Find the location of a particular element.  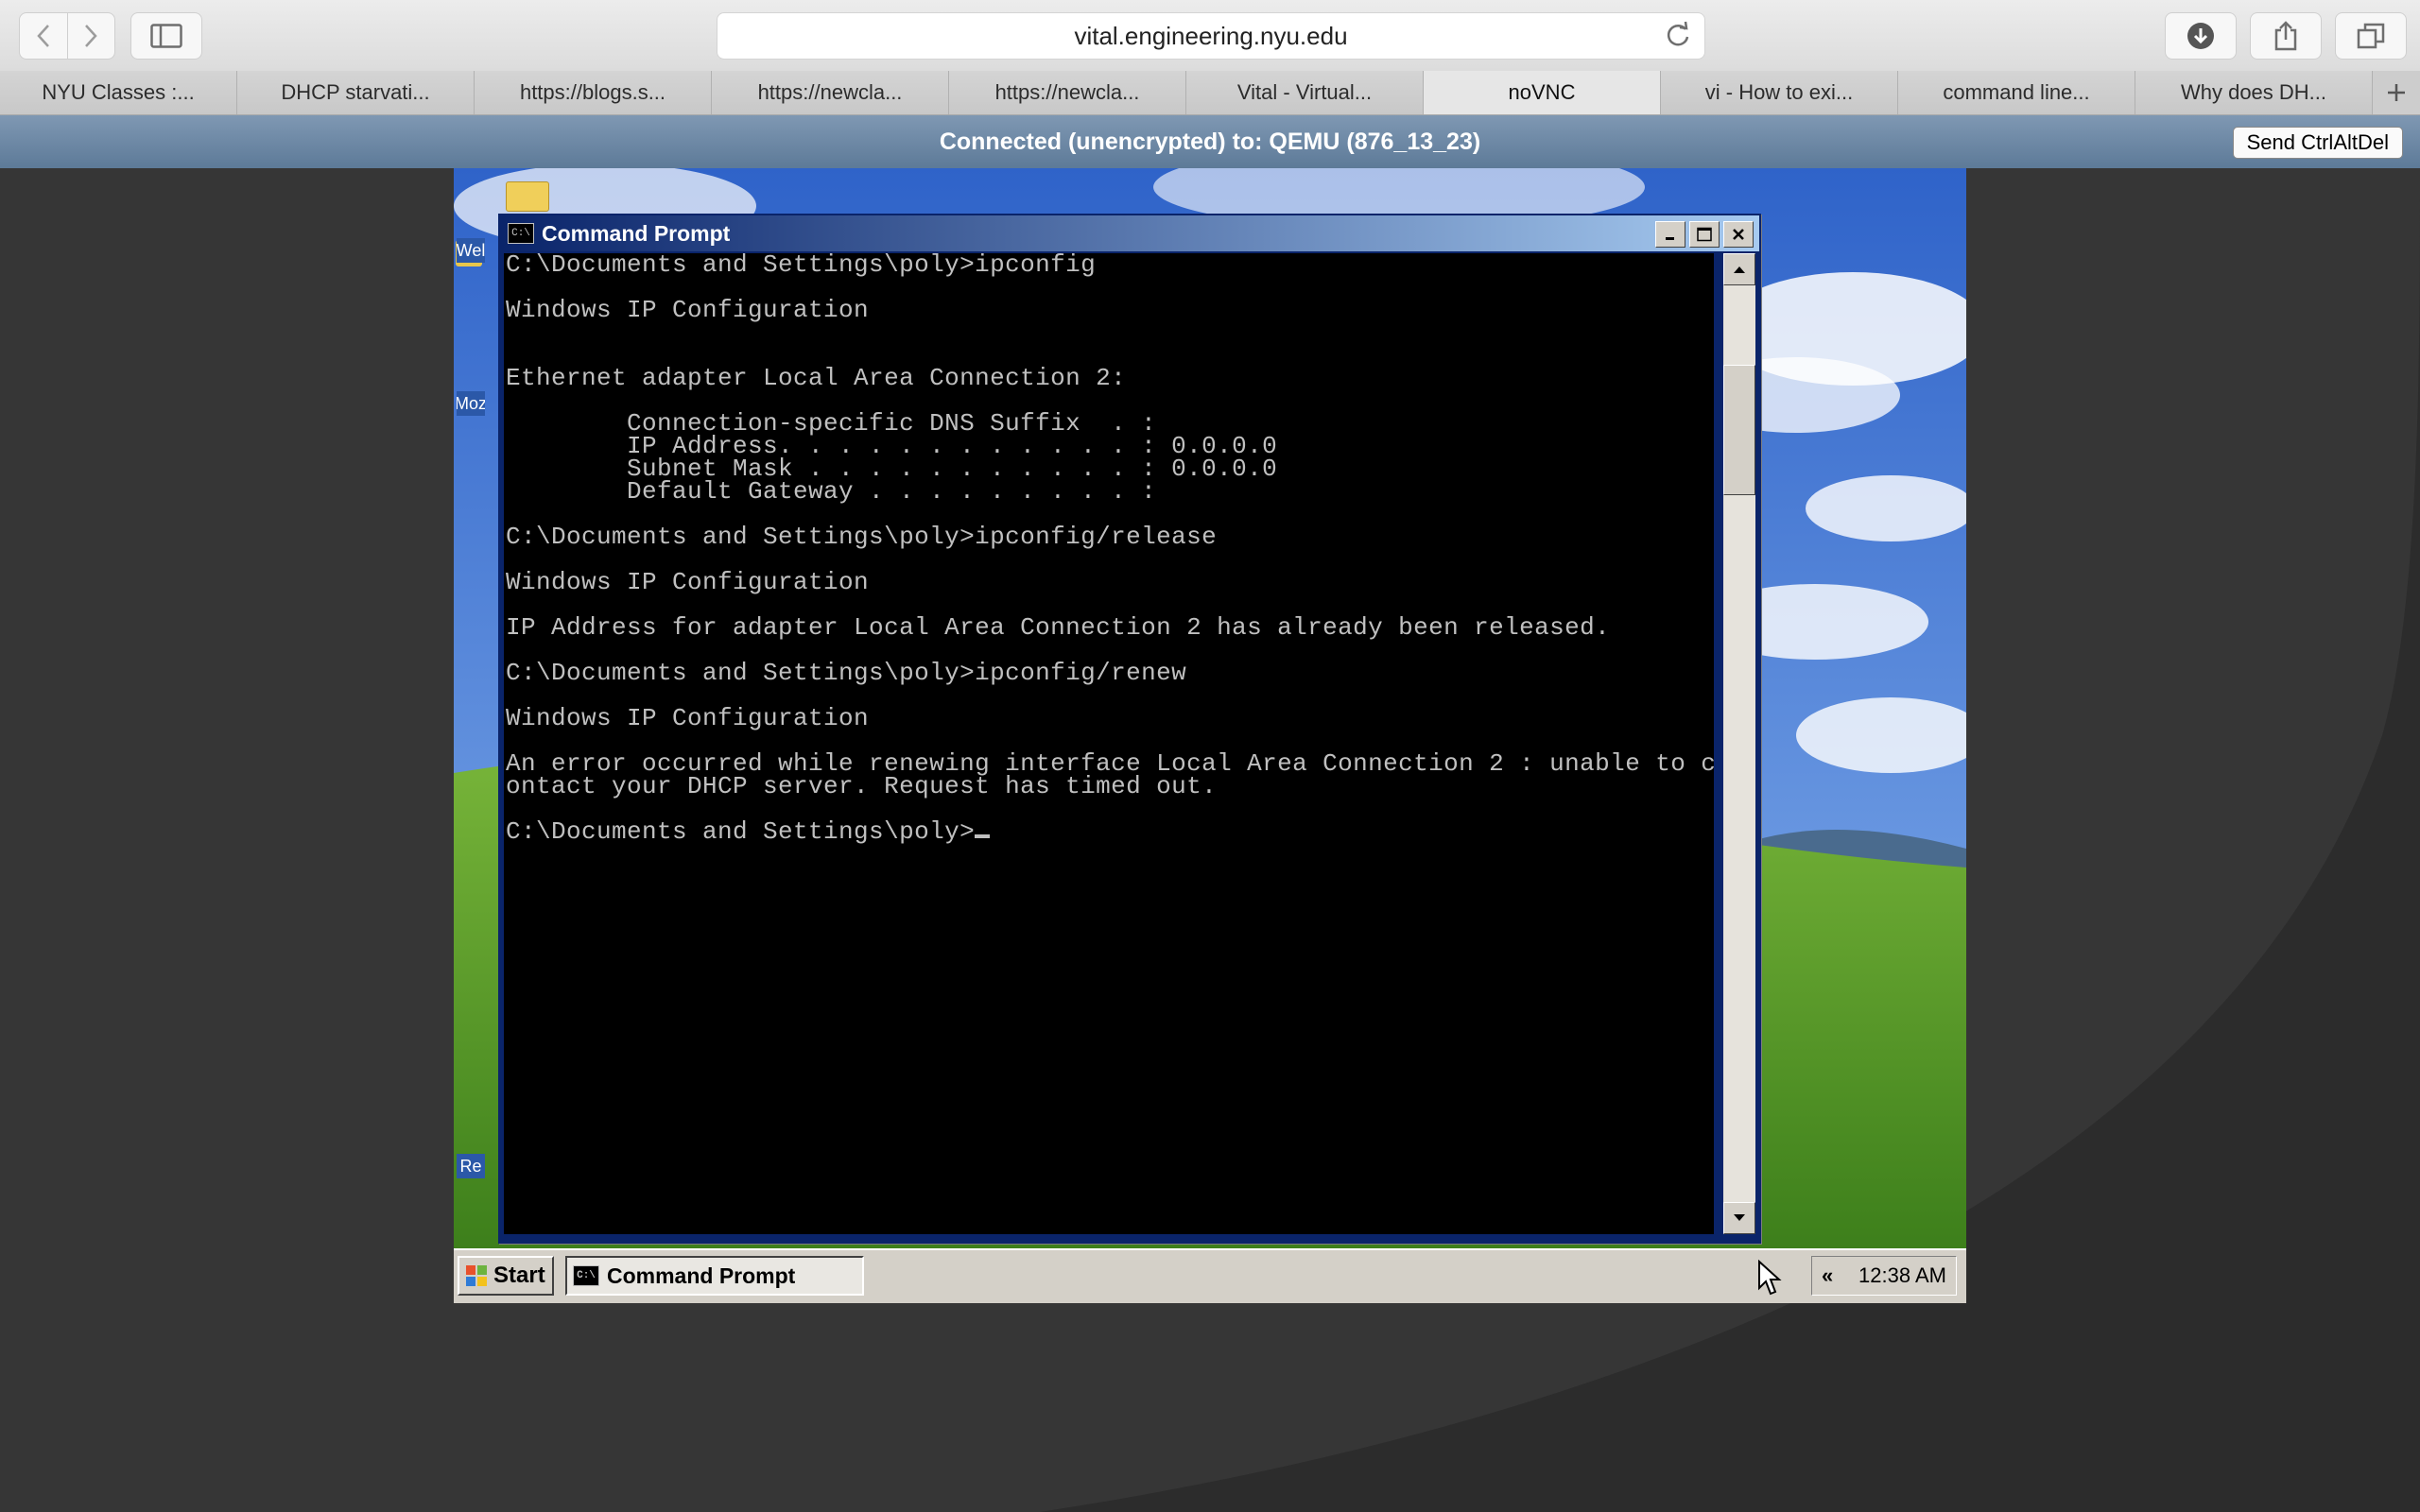

maximize-button is located at coordinates (1704, 234).